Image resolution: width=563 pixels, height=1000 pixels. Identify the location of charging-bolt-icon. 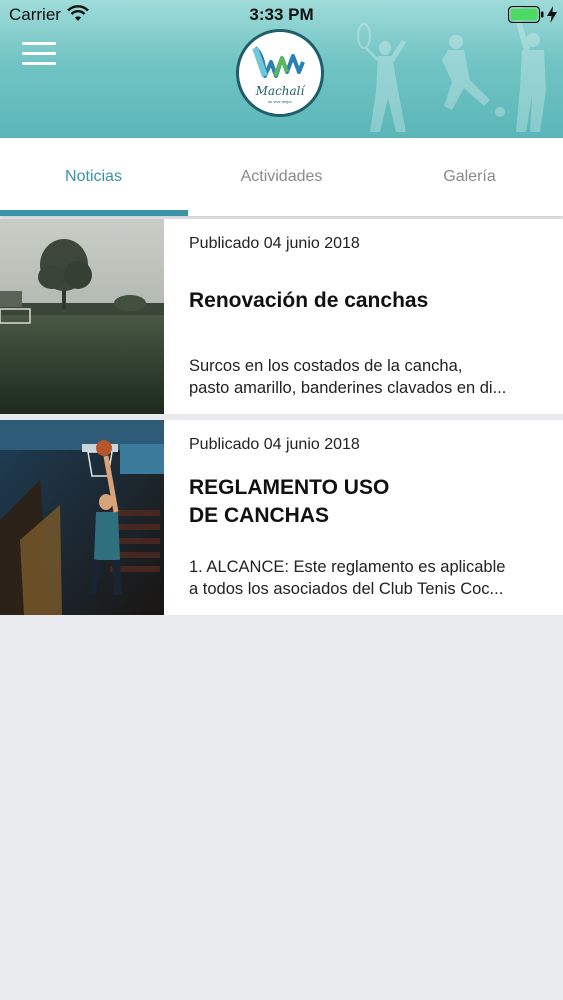
(552, 14).